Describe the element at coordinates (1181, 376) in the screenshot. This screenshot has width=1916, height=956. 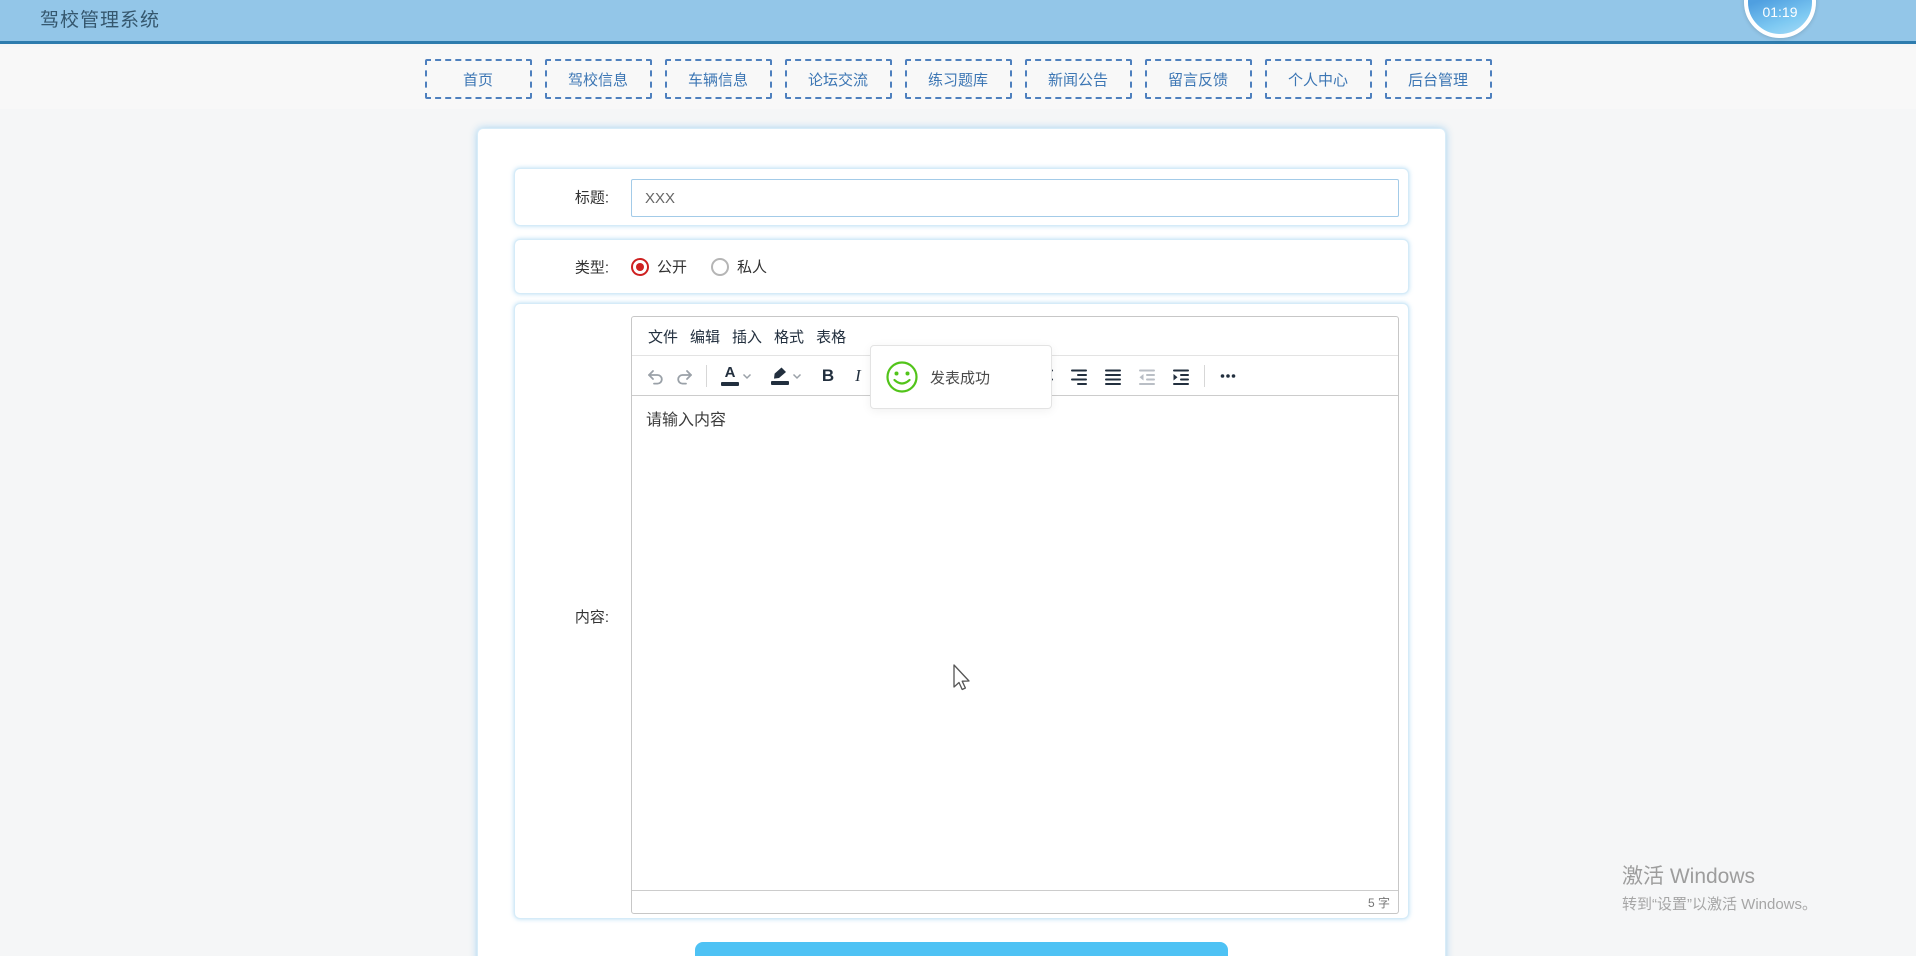
I see `indent-icon` at that location.